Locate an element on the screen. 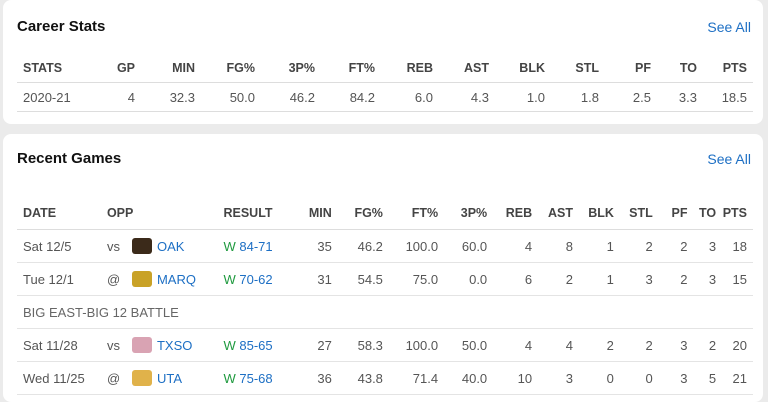 Image resolution: width=768 pixels, height=402 pixels. home-away-indicator: vs is located at coordinates (113, 246).